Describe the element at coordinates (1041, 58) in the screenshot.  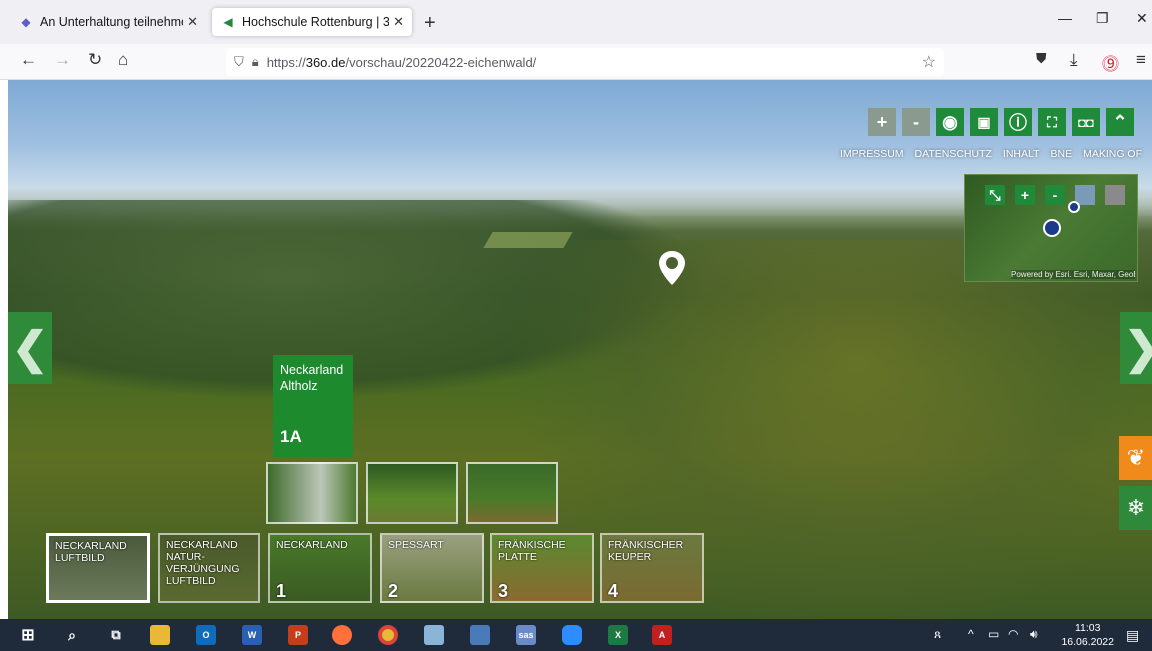
I see `pocket-icon: ⛊` at that location.